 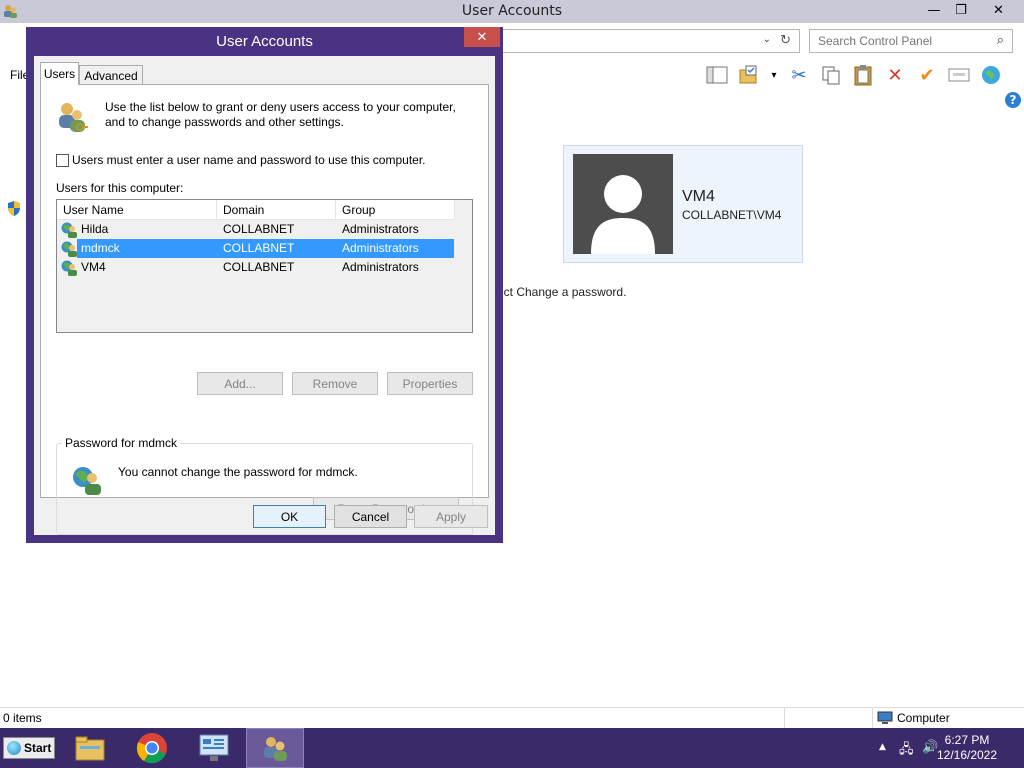 I want to click on taskbar-file-explorer, so click(x=90, y=748).